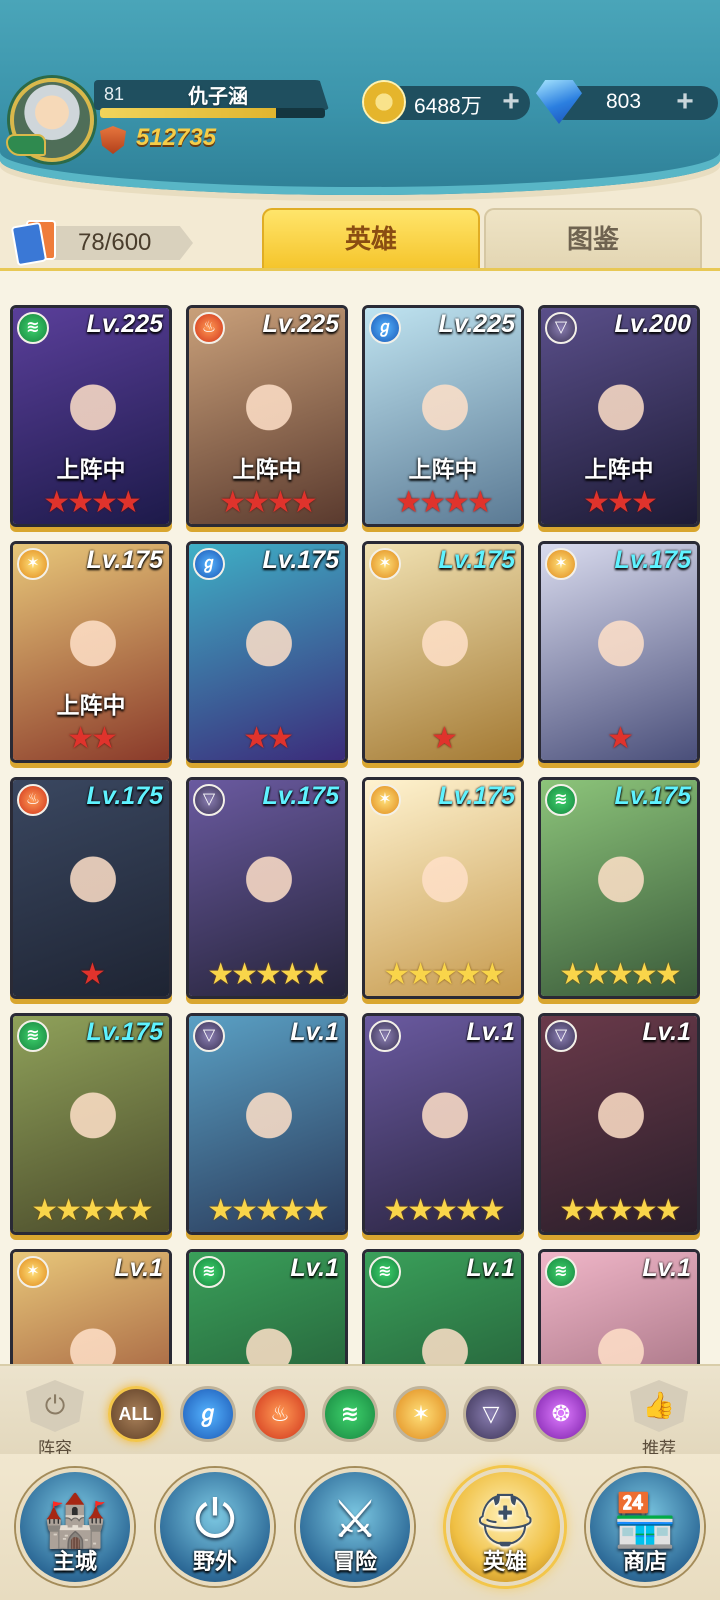 This screenshot has width=720, height=1600. Describe the element at coordinates (176, 137) in the screenshot. I see `combat-power-value: 512735` at that location.